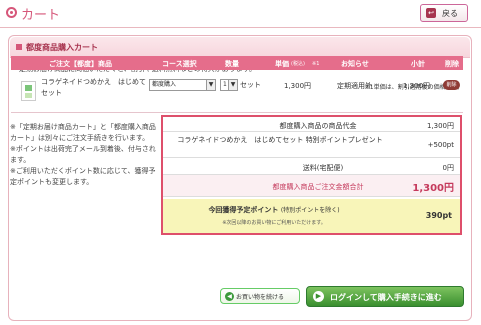 Image resolution: width=481 pixels, height=325 pixels. Describe the element at coordinates (311, 145) in the screenshot. I see `summary-row-bonus-points: コラゲネイドつめかえ はじめてセット 特別ポイントプレゼント +500pt` at that location.